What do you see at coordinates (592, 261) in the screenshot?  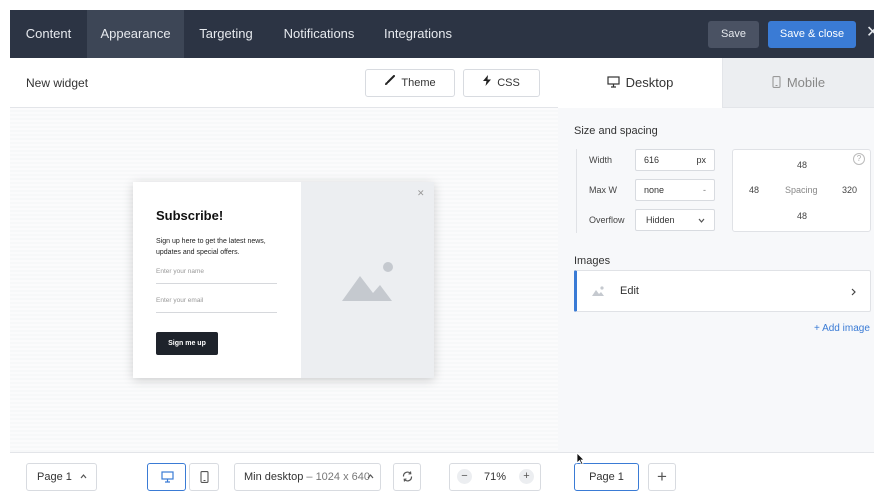 I see `images-section-label: Images` at bounding box center [592, 261].